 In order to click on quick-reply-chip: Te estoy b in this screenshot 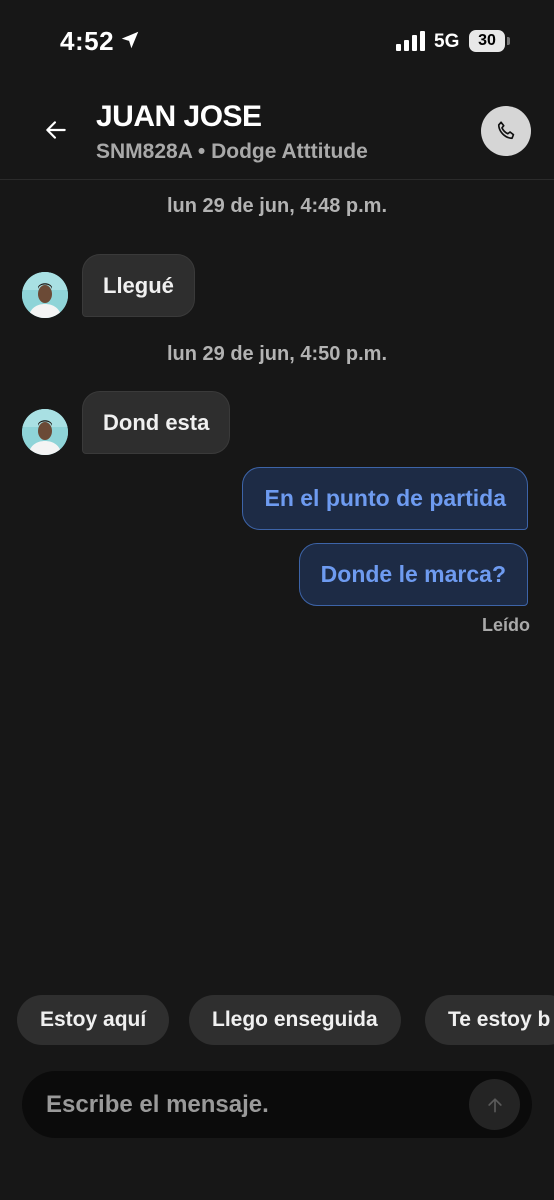, I will do `click(489, 1020)`.